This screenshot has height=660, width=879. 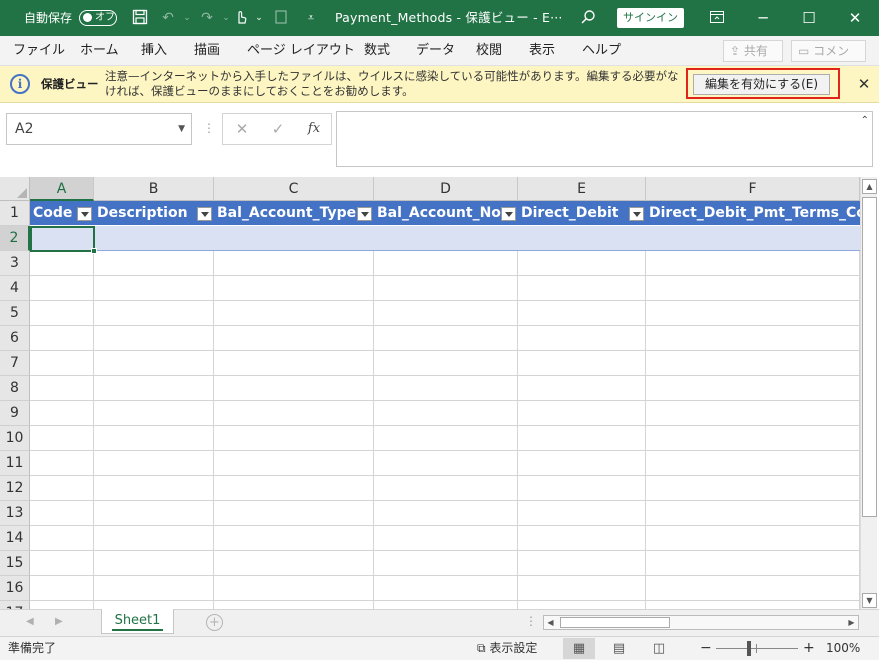 What do you see at coordinates (650, 18) in the screenshot?
I see `signin-button: サインイン` at bounding box center [650, 18].